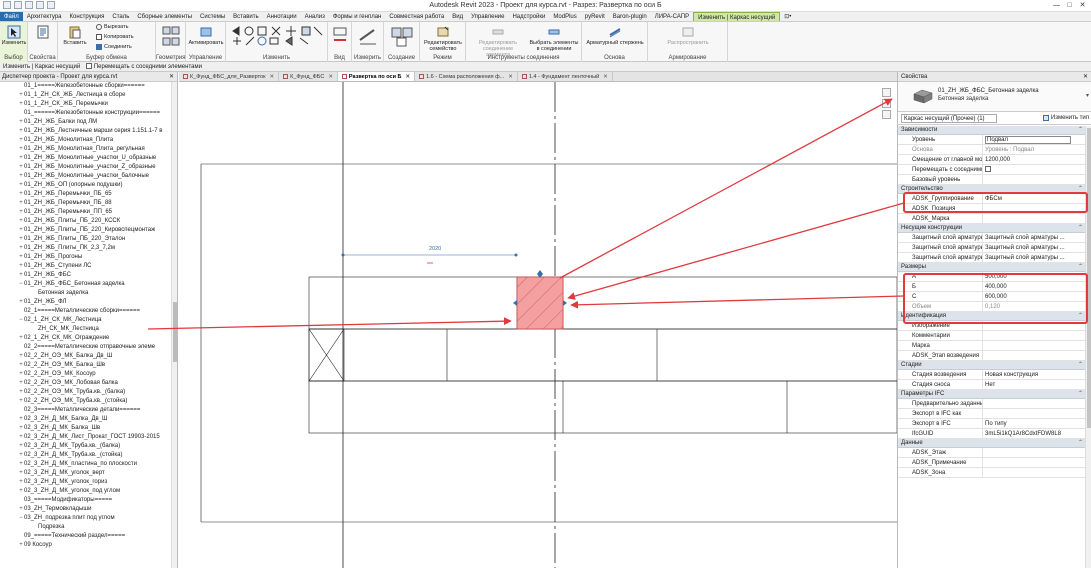  What do you see at coordinates (86, 194) in the screenshot?
I see `browser-tree-item: +01_ZH_ЖБ_Перемычки_ПБ_65` at bounding box center [86, 194].